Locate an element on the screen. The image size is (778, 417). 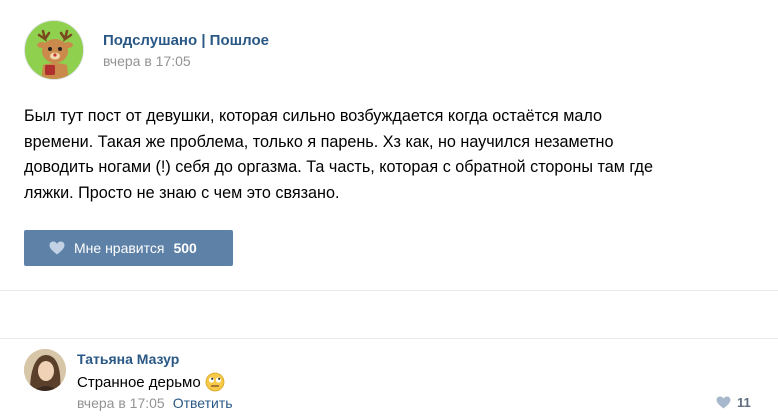
comment-author-link: Татьяна Мазур is located at coordinates (128, 359).